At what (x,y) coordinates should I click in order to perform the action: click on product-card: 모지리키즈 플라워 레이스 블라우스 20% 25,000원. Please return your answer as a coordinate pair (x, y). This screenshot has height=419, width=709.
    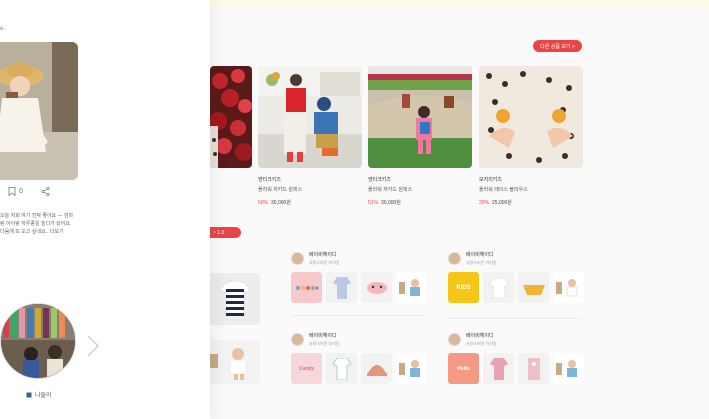
    Looking at the image, I should click on (531, 136).